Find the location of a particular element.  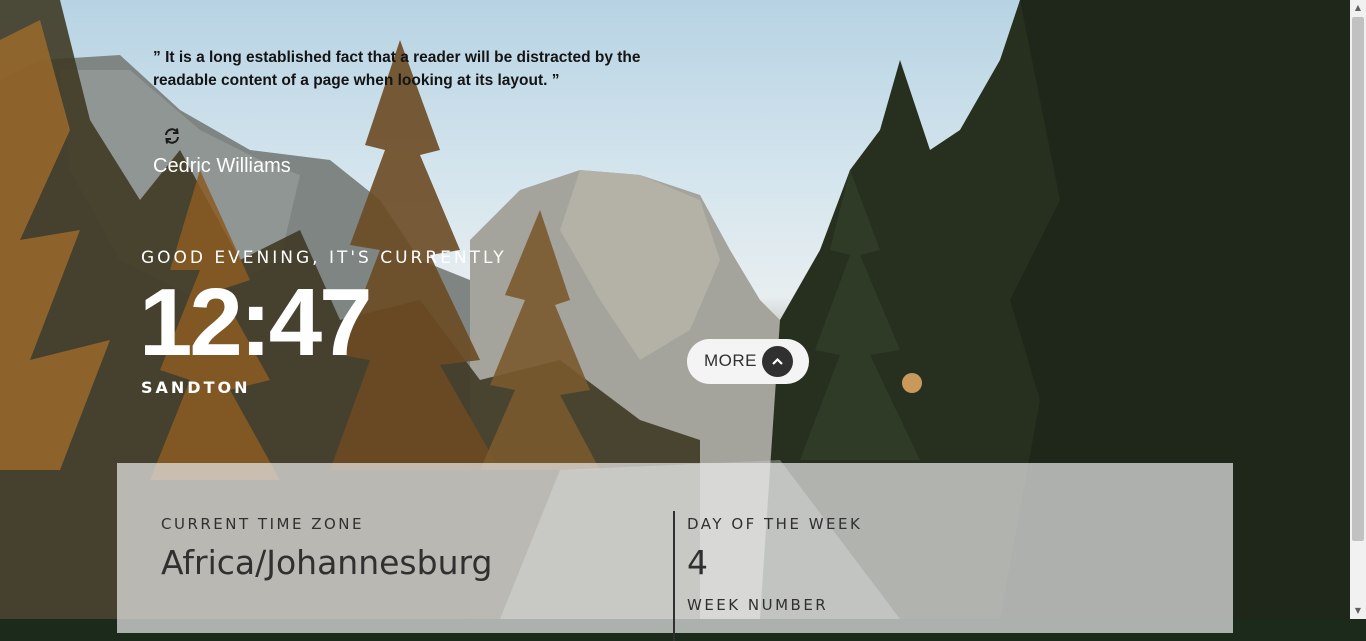

timezone-label: CURRENT TIME ZONE is located at coordinates (262, 524).